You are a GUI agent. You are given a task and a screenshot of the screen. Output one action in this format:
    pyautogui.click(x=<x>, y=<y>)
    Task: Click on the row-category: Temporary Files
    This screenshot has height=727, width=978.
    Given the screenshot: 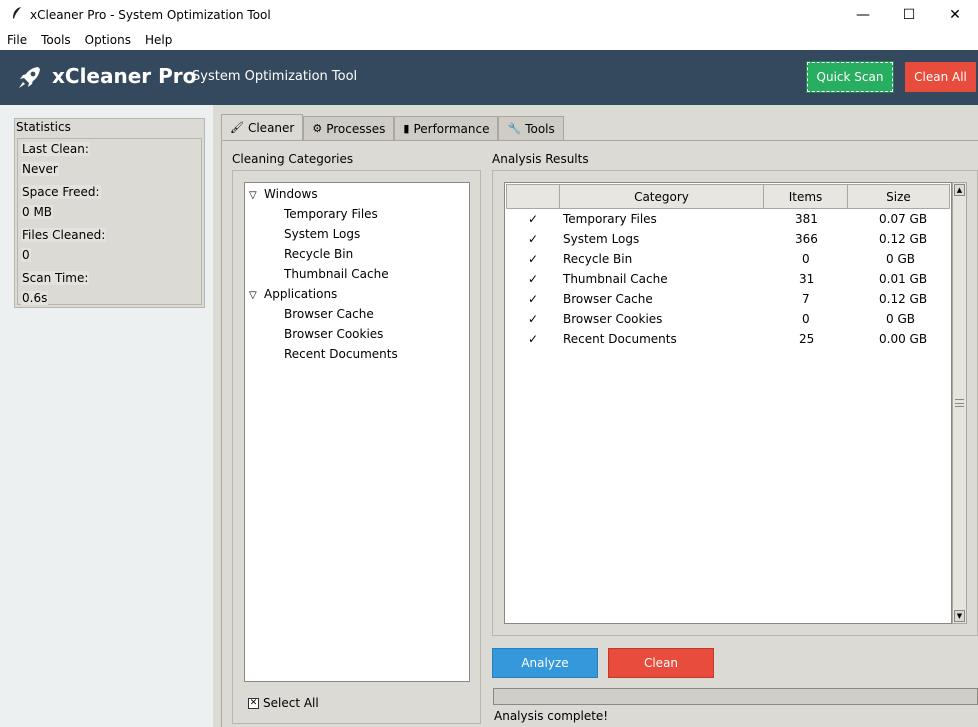 What is the action you would take?
    pyautogui.click(x=610, y=219)
    